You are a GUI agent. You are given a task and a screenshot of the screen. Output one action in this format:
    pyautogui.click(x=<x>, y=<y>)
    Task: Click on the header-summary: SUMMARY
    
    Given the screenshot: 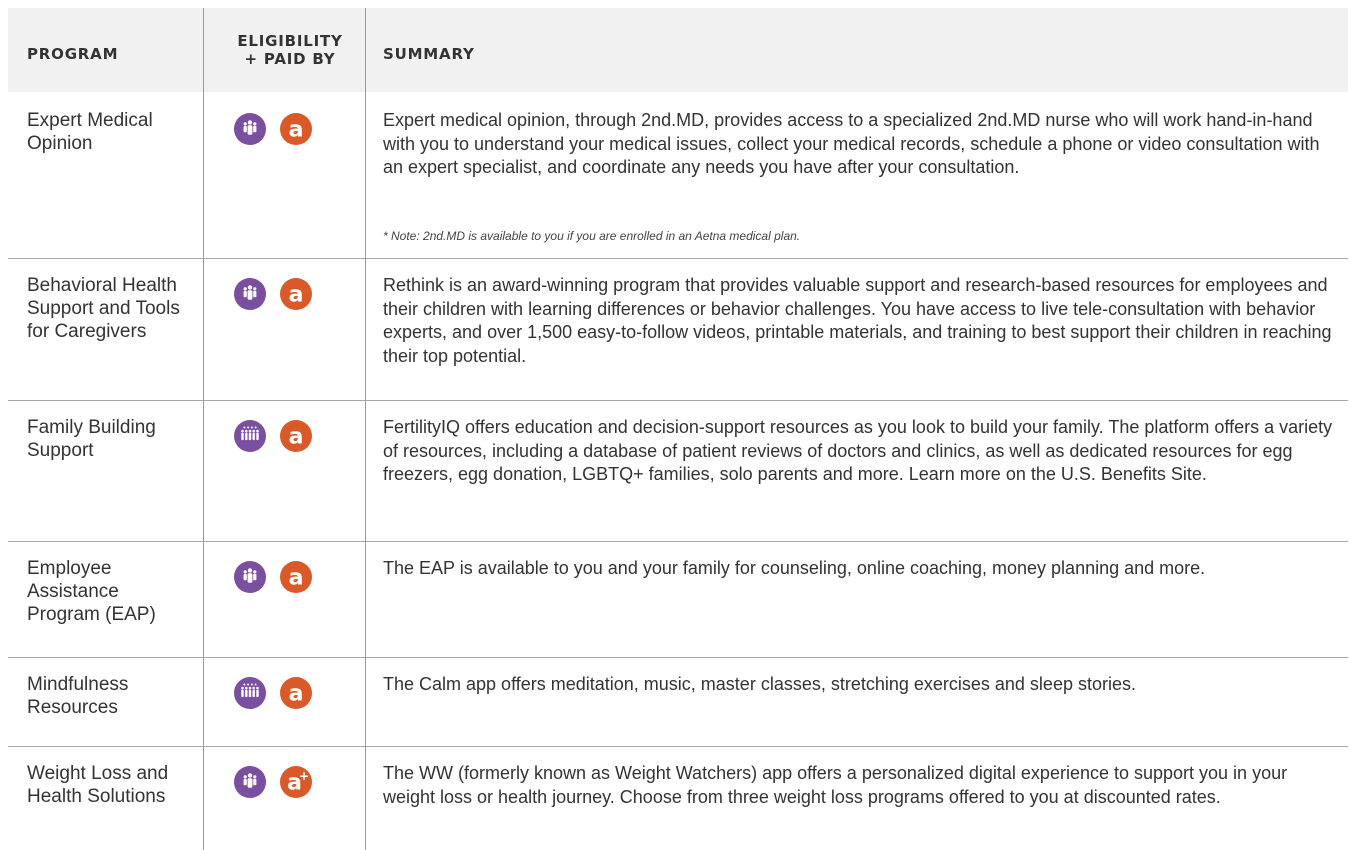 What is the action you would take?
    pyautogui.click(x=429, y=54)
    